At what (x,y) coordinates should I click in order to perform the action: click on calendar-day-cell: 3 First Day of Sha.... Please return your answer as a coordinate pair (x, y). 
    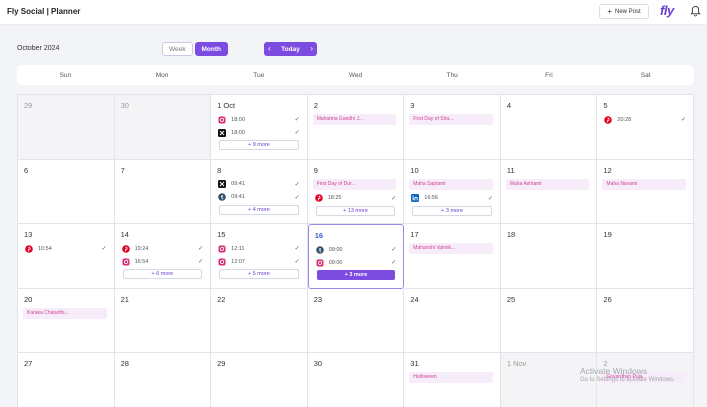
    Looking at the image, I should click on (452, 127).